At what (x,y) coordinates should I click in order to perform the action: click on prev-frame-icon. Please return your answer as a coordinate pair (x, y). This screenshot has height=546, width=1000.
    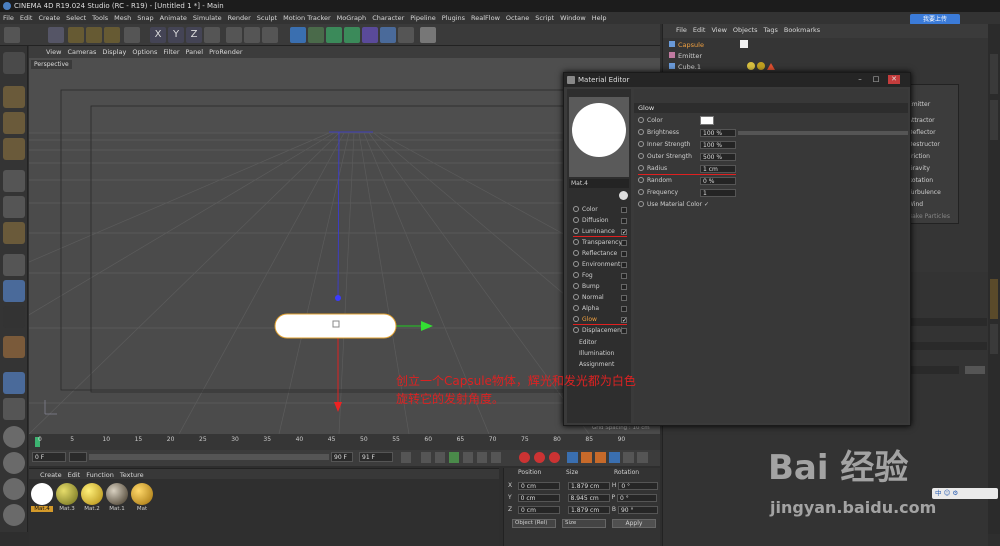
    Looking at the image, I should click on (440, 457).